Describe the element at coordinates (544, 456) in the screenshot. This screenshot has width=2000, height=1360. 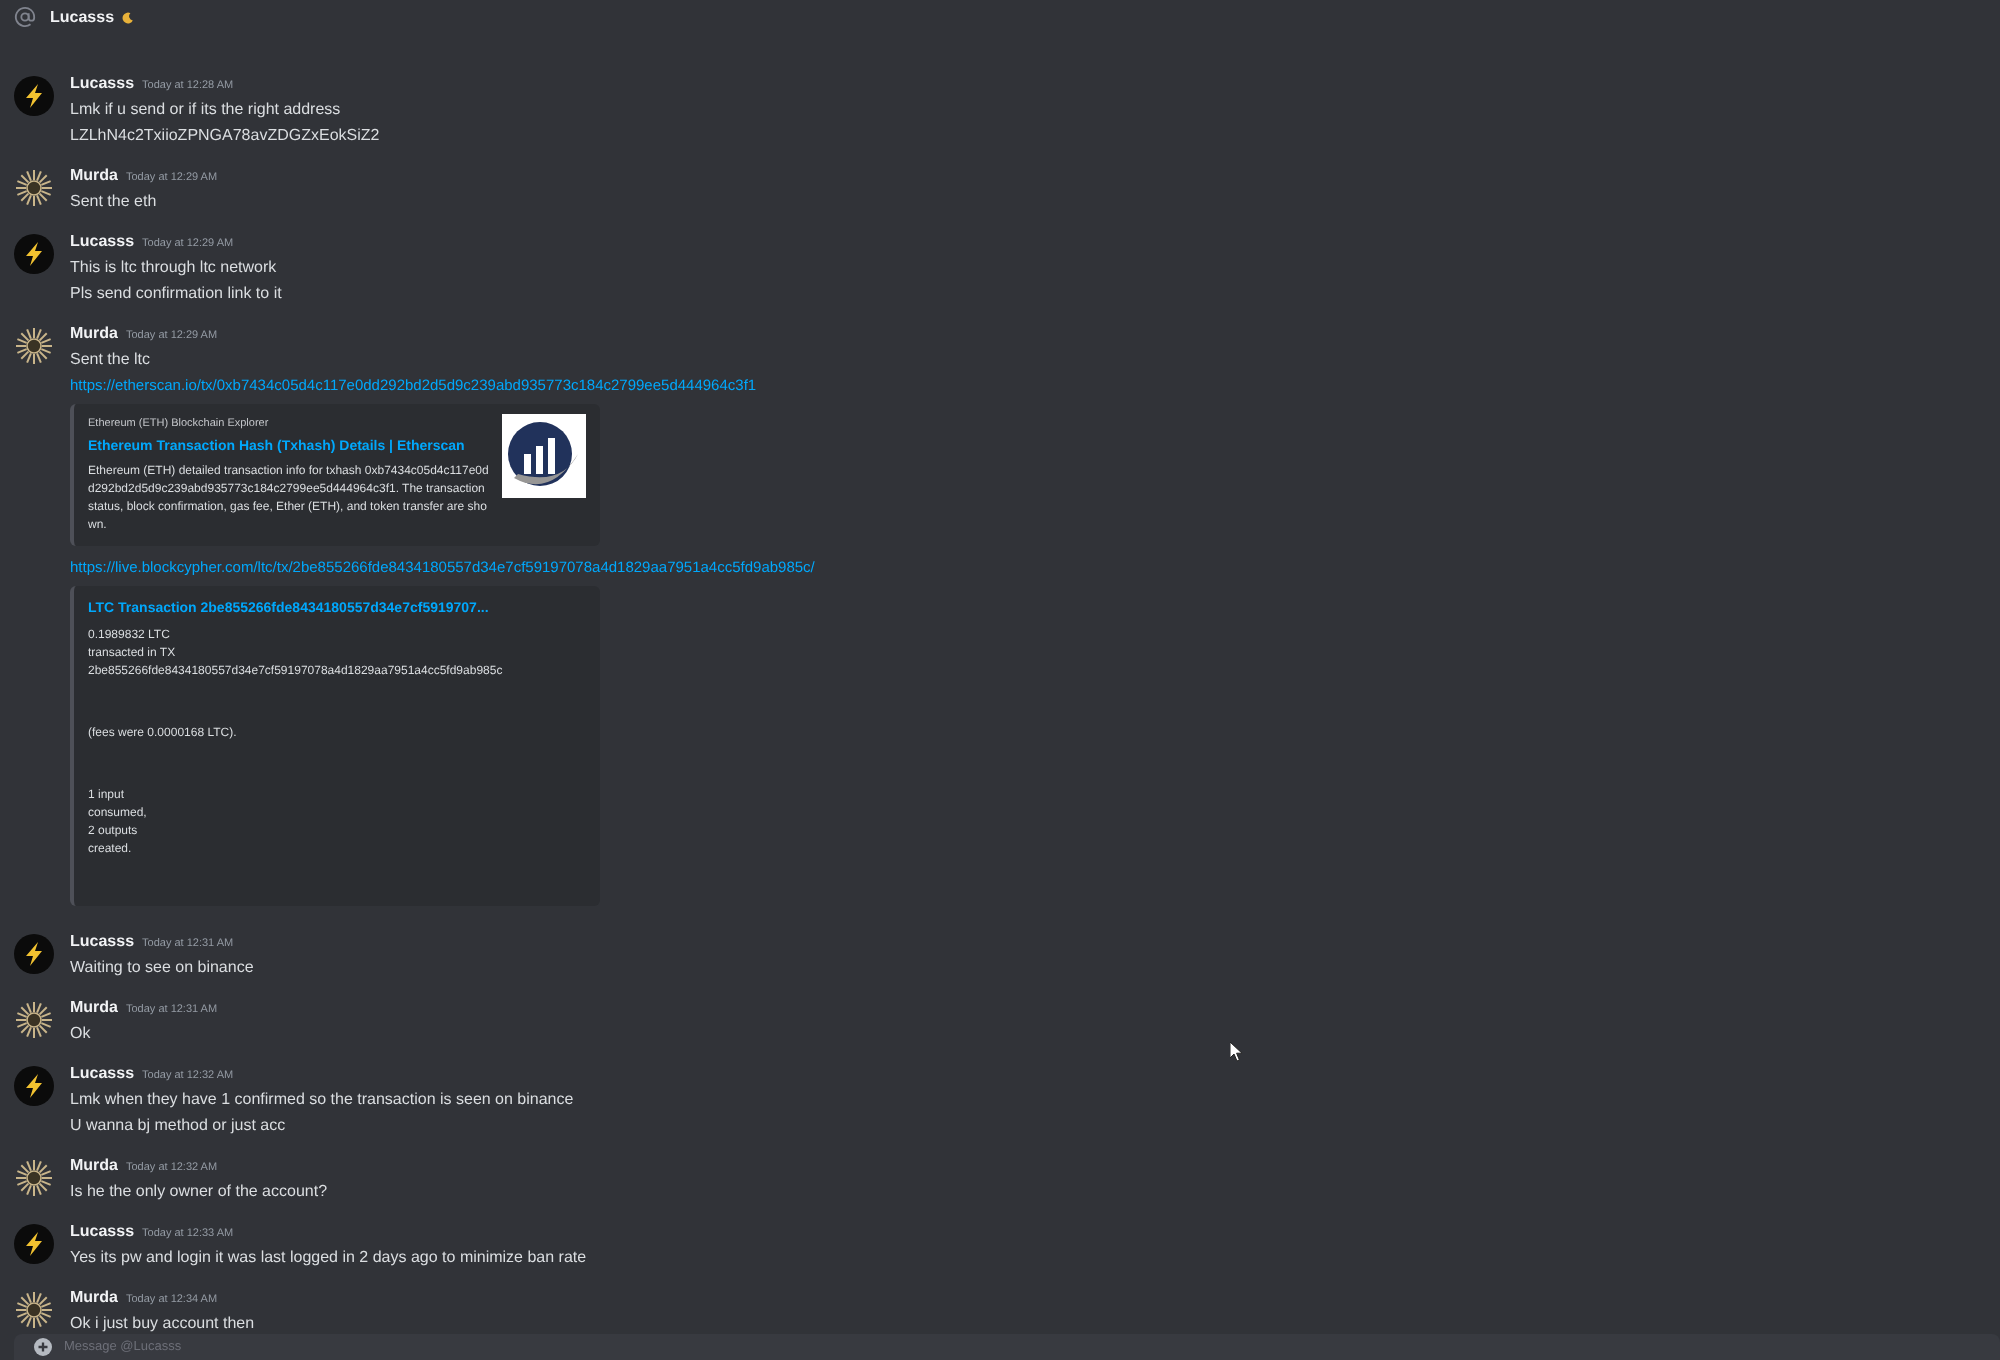
I see `chart-logo-icon` at that location.